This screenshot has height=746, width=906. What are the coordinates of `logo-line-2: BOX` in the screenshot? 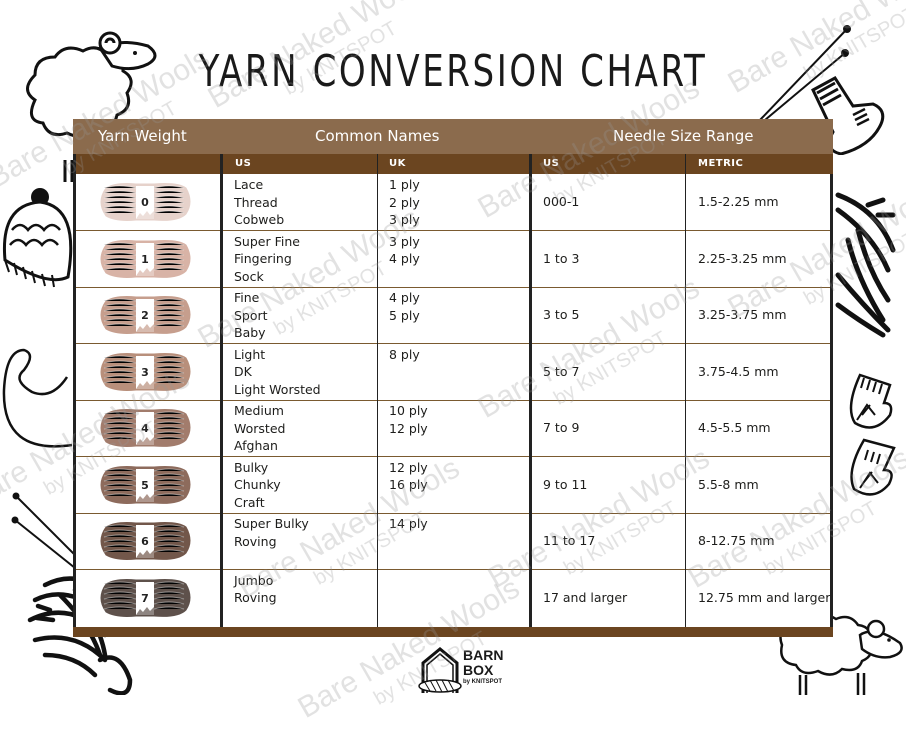 It's located at (478, 670).